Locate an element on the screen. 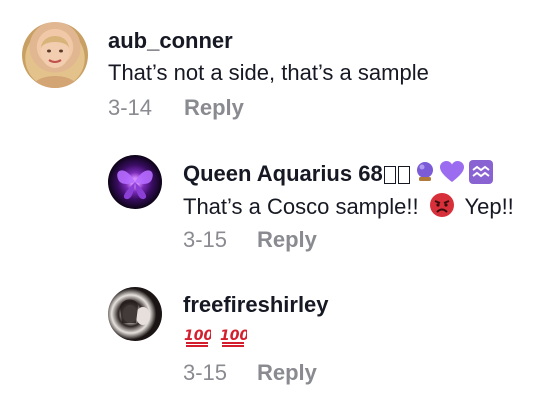  username: freefireshirley is located at coordinates (256, 305).